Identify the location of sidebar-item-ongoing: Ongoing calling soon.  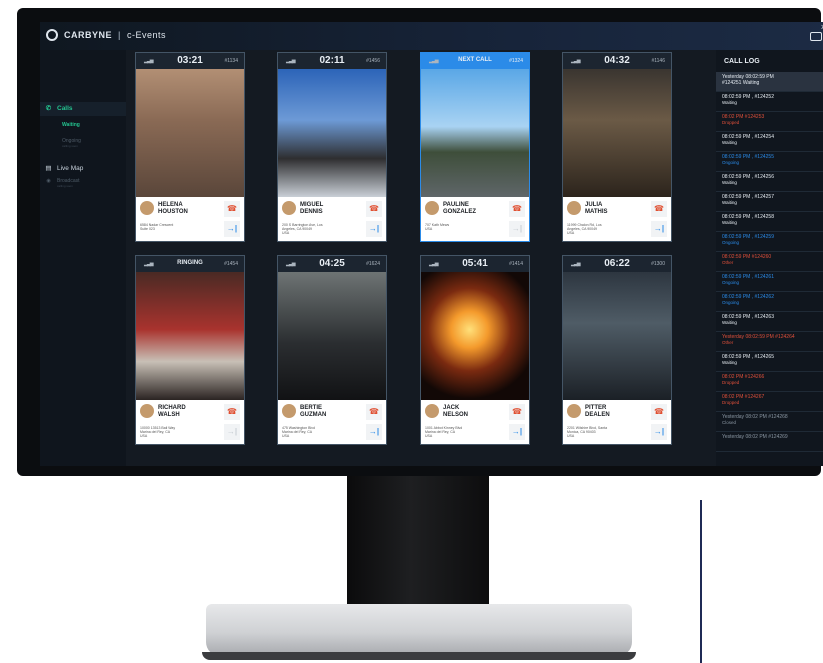
(92, 143).